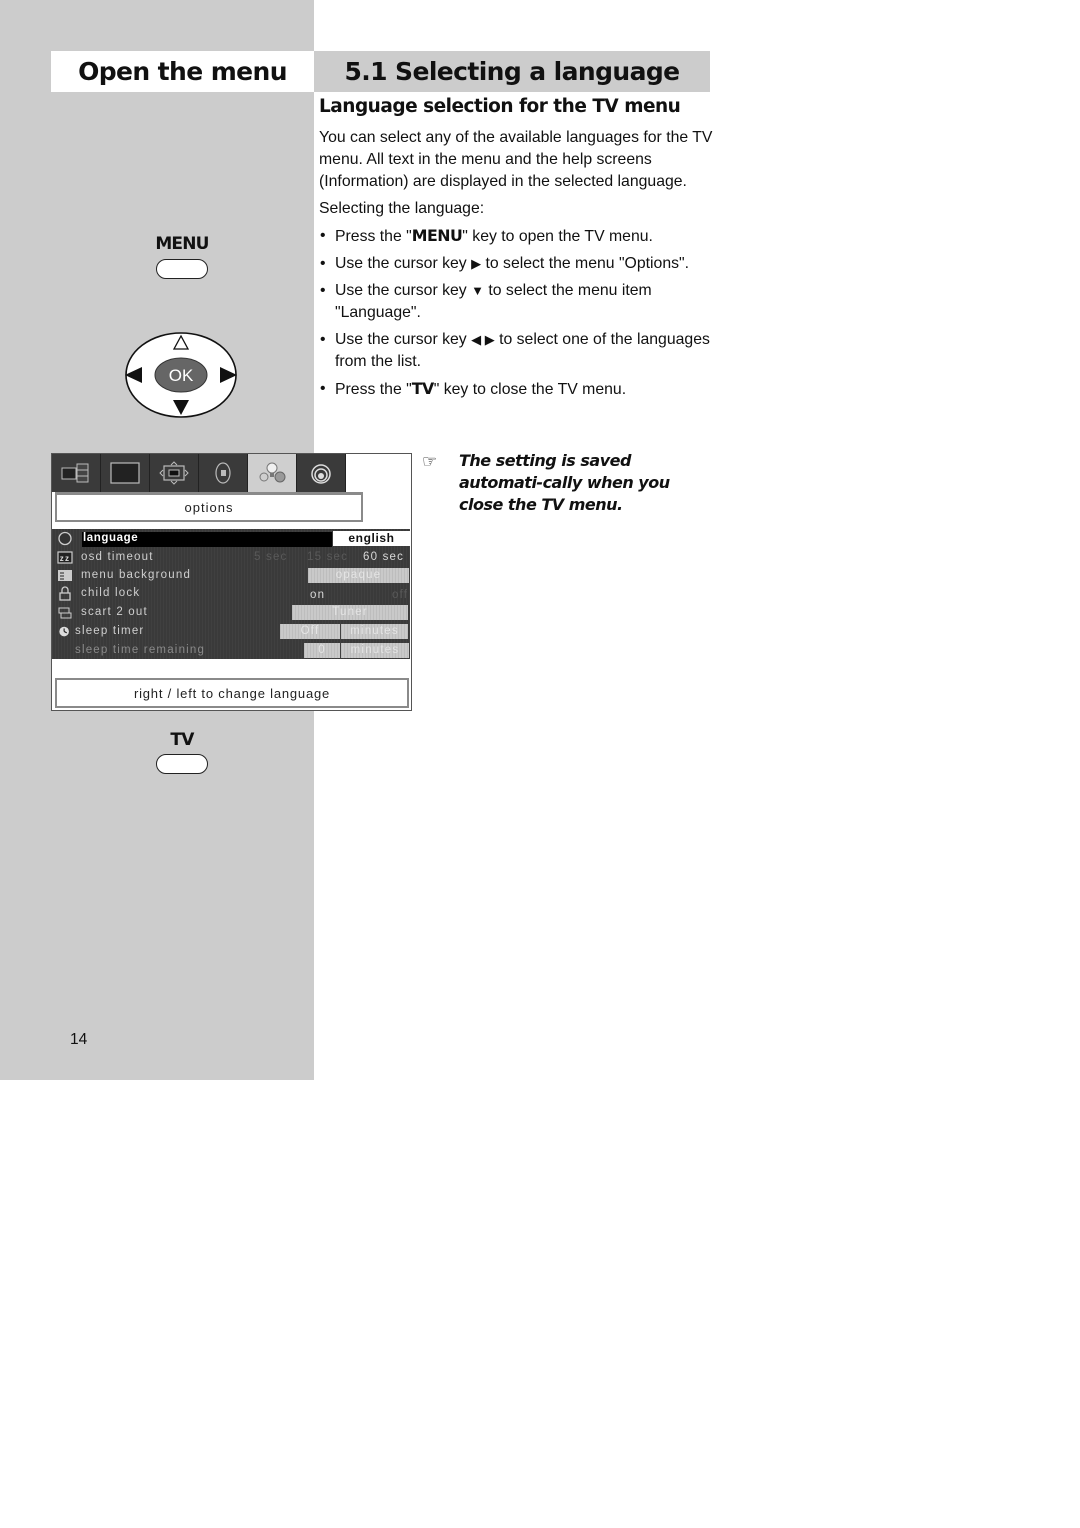 The image size is (1080, 1528). What do you see at coordinates (557, 236) in the screenshot?
I see `step-text: " key to open the TV menu.` at bounding box center [557, 236].